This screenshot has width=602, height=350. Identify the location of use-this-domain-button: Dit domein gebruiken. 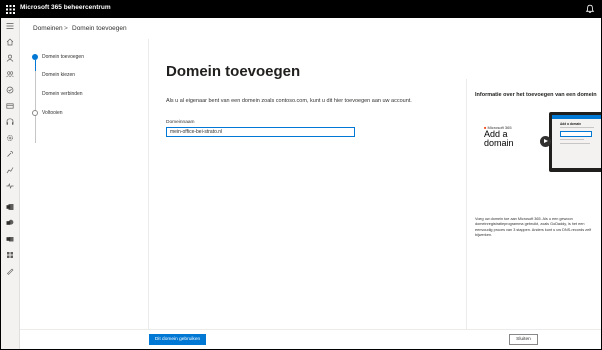
(177, 339).